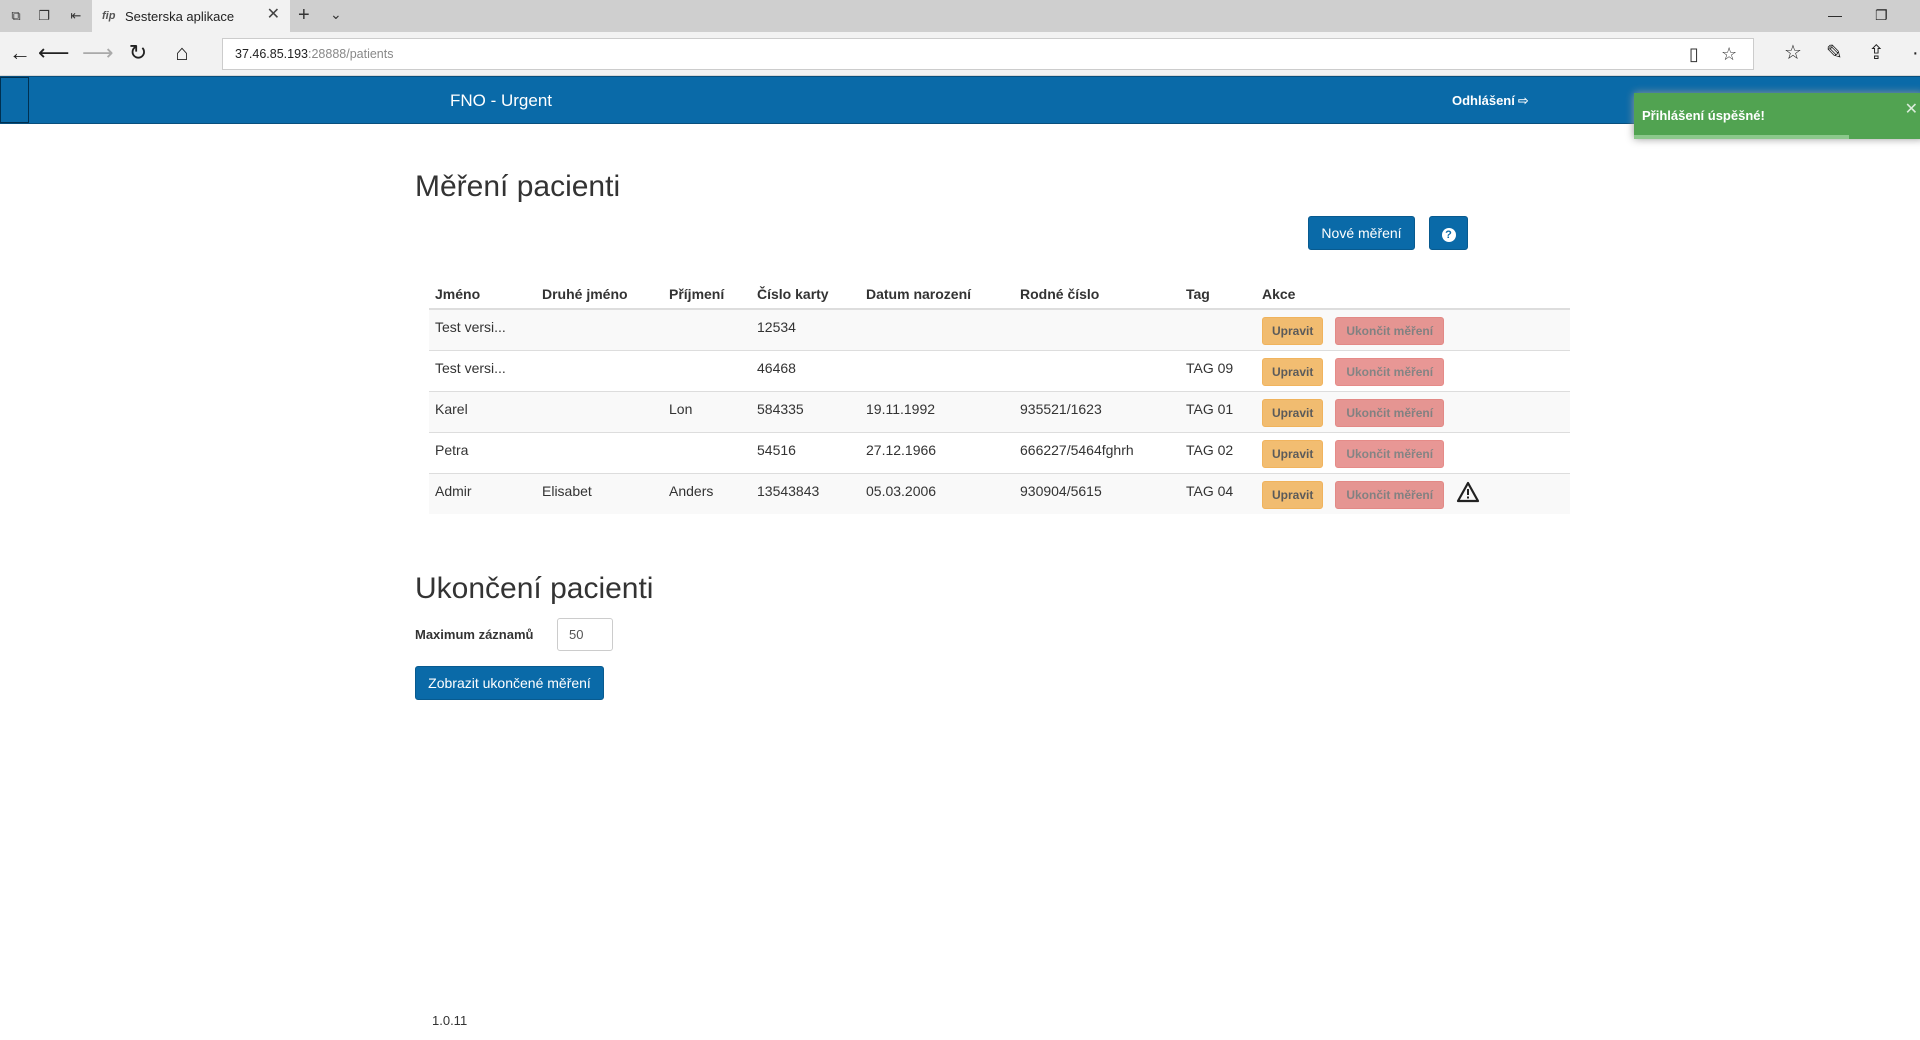  What do you see at coordinates (314, 54) in the screenshot?
I see `url-text: 37.46.85.193:28888/patients` at bounding box center [314, 54].